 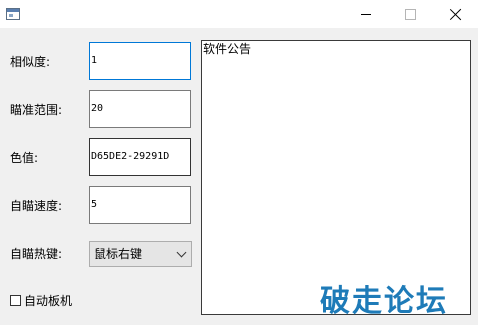 What do you see at coordinates (384, 301) in the screenshot?
I see `watermark-logo: 破走论坛` at bounding box center [384, 301].